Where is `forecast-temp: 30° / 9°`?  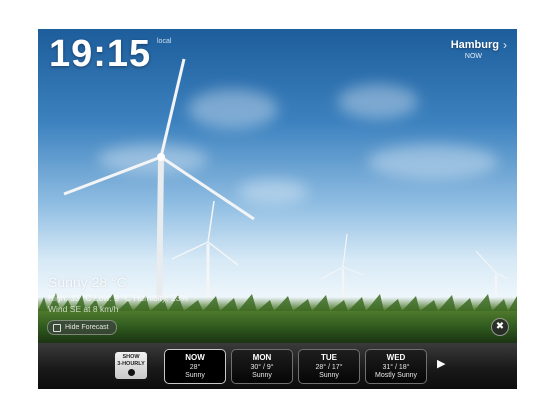
forecast-temp: 30° / 9° is located at coordinates (262, 367).